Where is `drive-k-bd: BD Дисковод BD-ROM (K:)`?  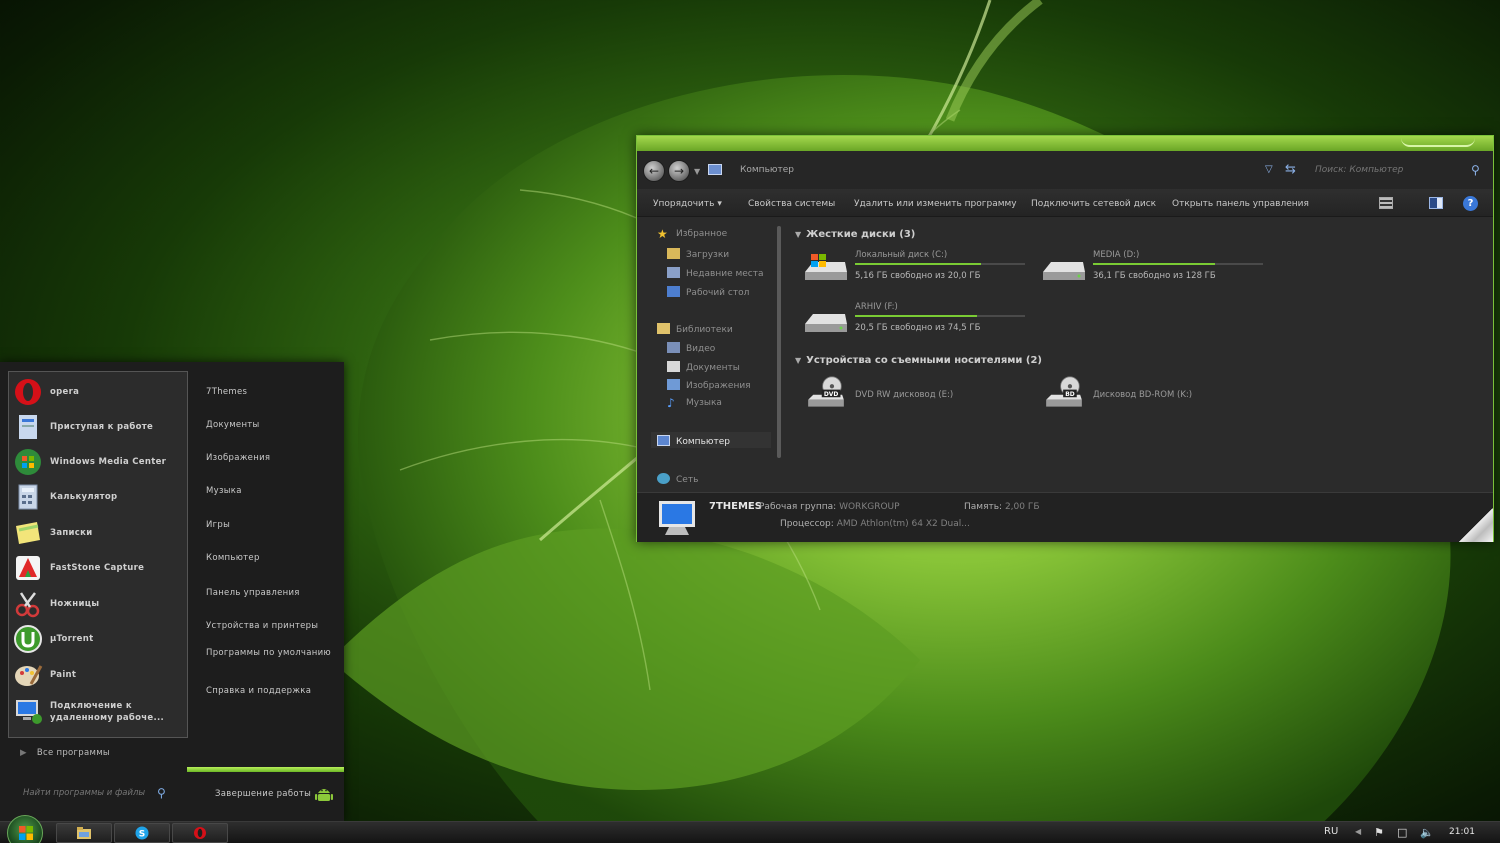 drive-k-bd: BD Дисковод BD-ROM (K:) is located at coordinates (1156, 396).